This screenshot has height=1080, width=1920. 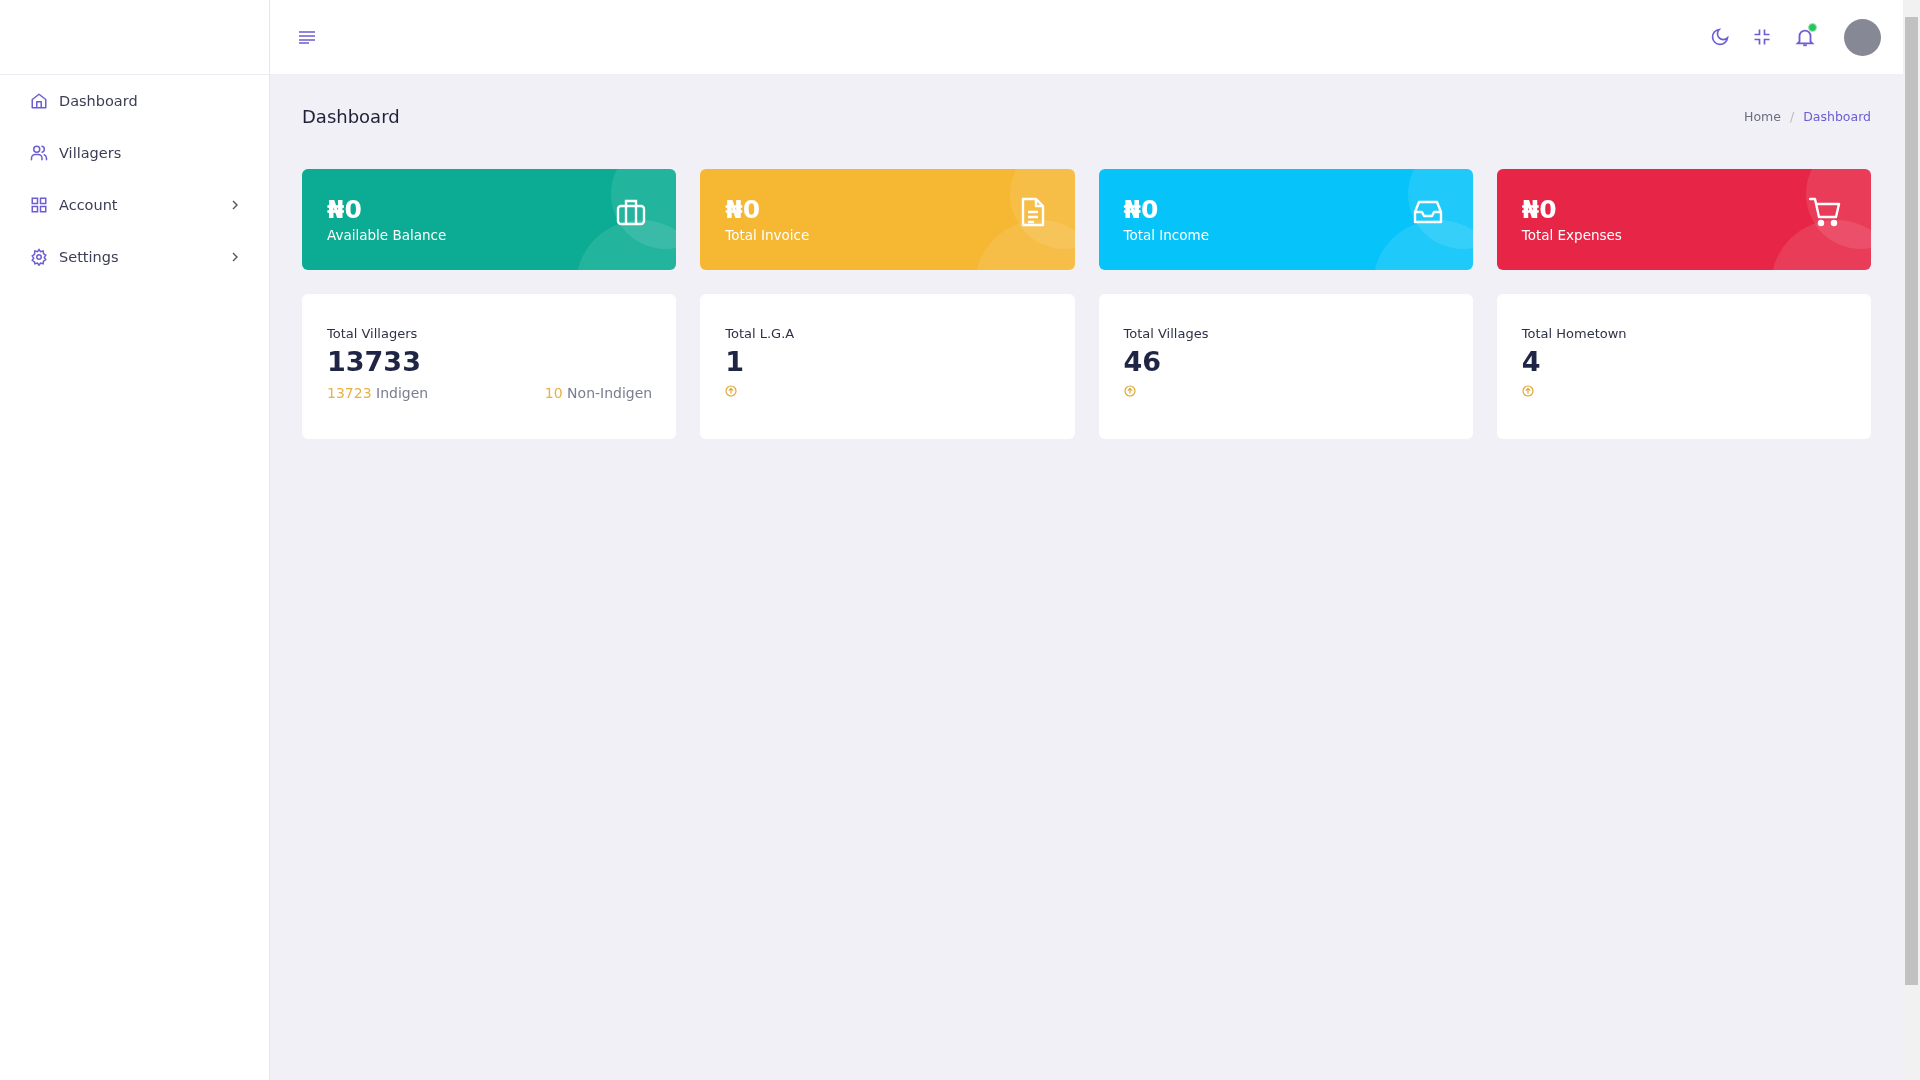 I want to click on sidebar-item: Settings, so click(x=134, y=257).